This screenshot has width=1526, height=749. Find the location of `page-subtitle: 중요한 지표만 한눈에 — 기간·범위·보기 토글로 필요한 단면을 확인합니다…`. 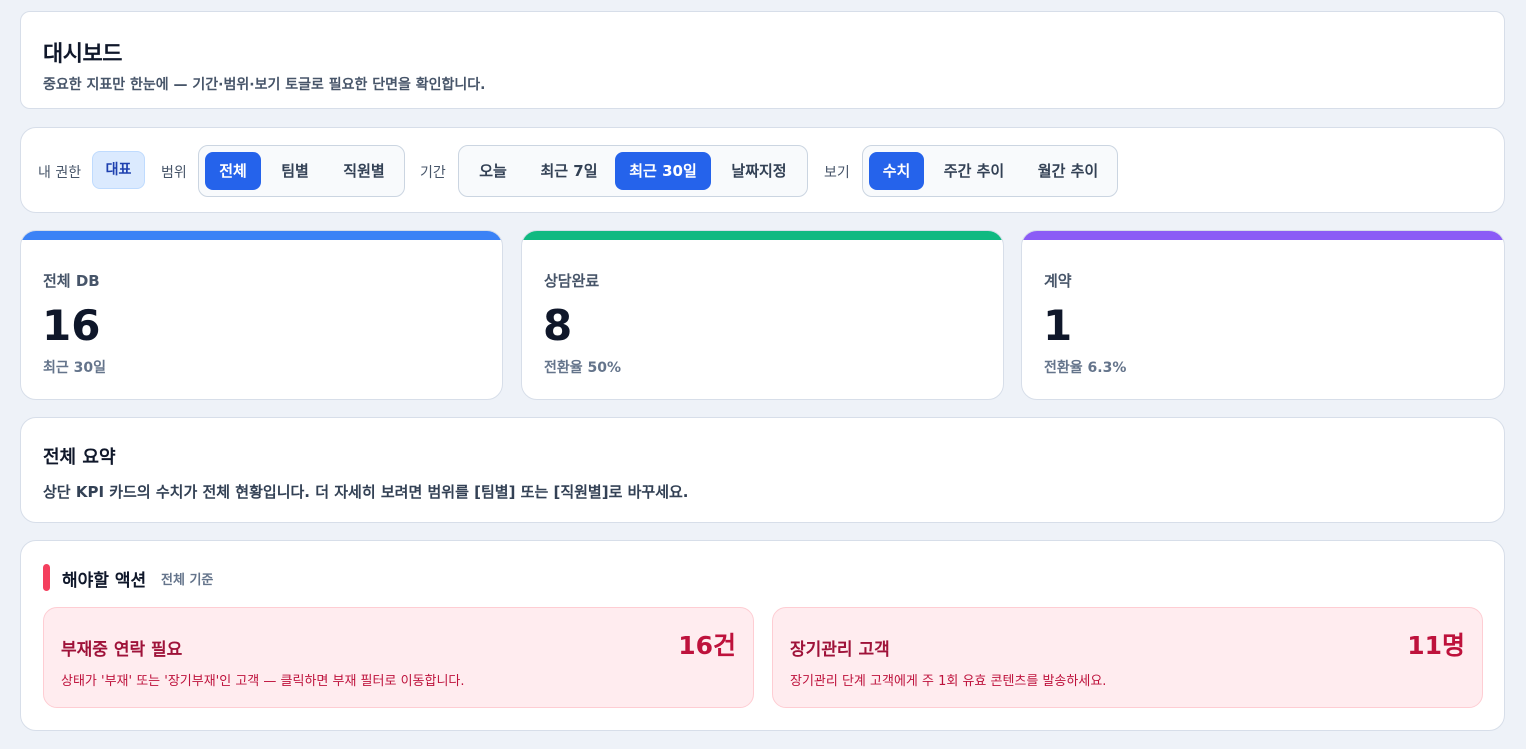

page-subtitle: 중요한 지표만 한눈에 — 기간·범위·보기 토글로 필요한 단면을 확인합니다… is located at coordinates (264, 85).